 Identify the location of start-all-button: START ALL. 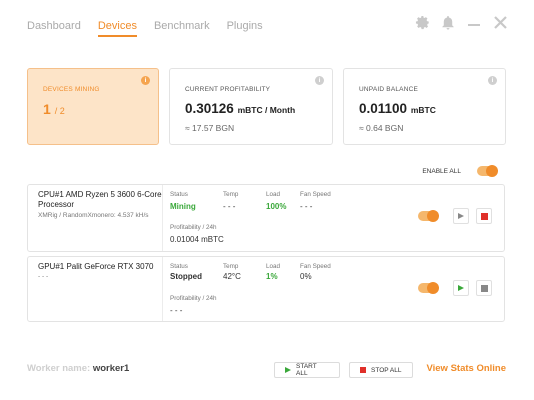
(307, 370).